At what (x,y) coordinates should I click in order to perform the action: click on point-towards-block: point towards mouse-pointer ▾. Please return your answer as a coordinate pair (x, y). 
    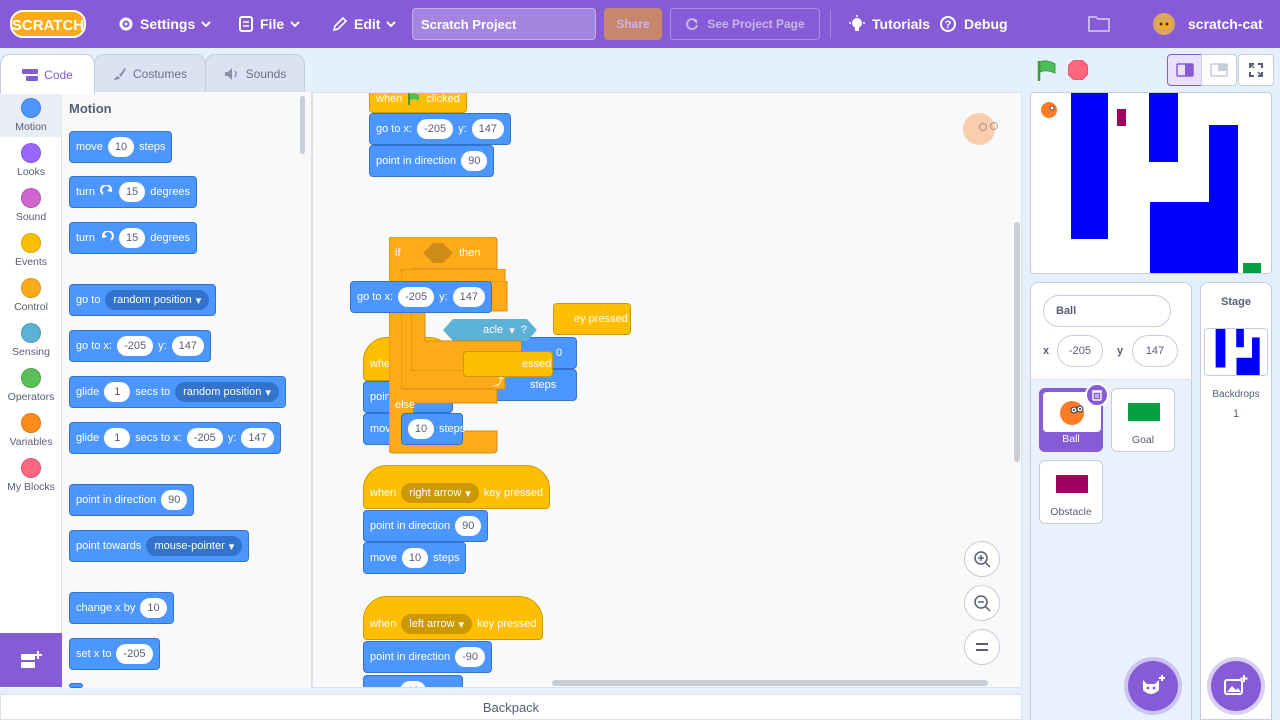
    Looking at the image, I should click on (159, 546).